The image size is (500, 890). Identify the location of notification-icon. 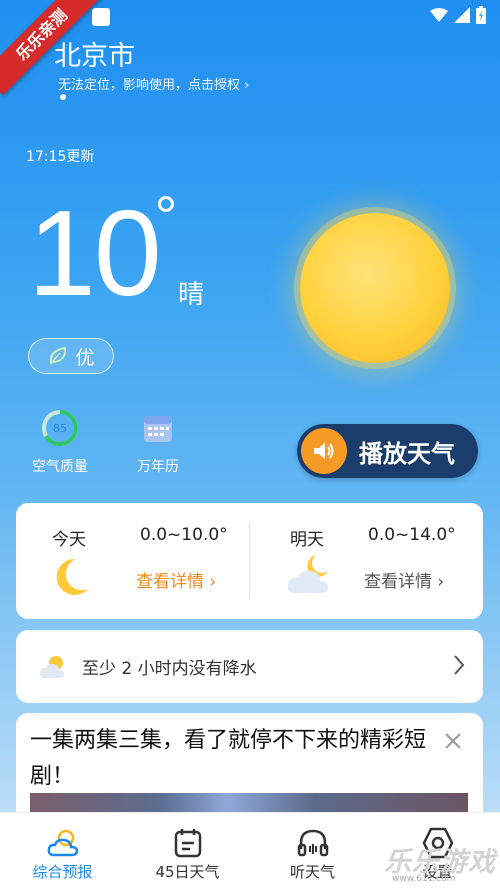
(101, 17).